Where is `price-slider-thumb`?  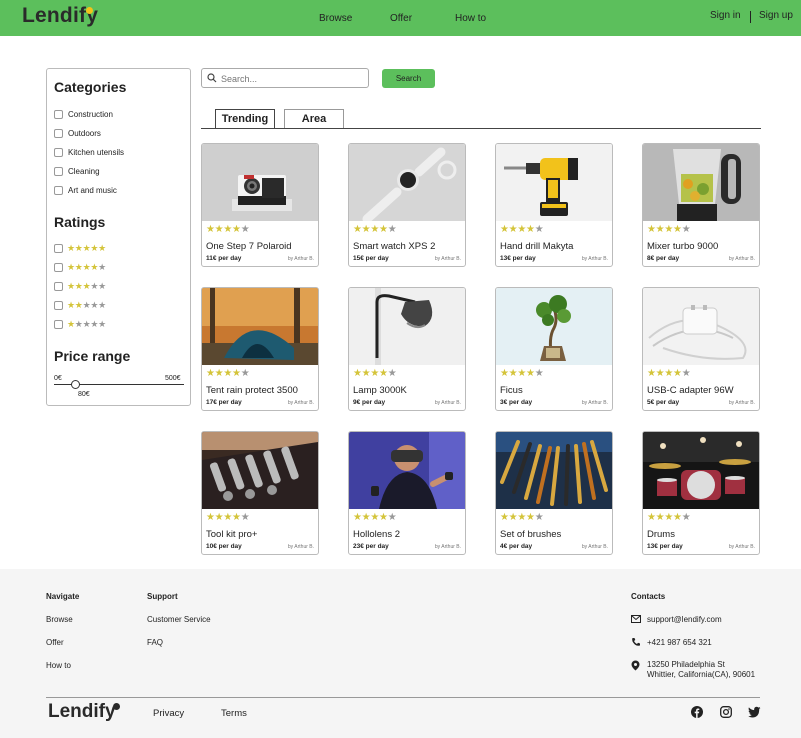 price-slider-thumb is located at coordinates (75, 384).